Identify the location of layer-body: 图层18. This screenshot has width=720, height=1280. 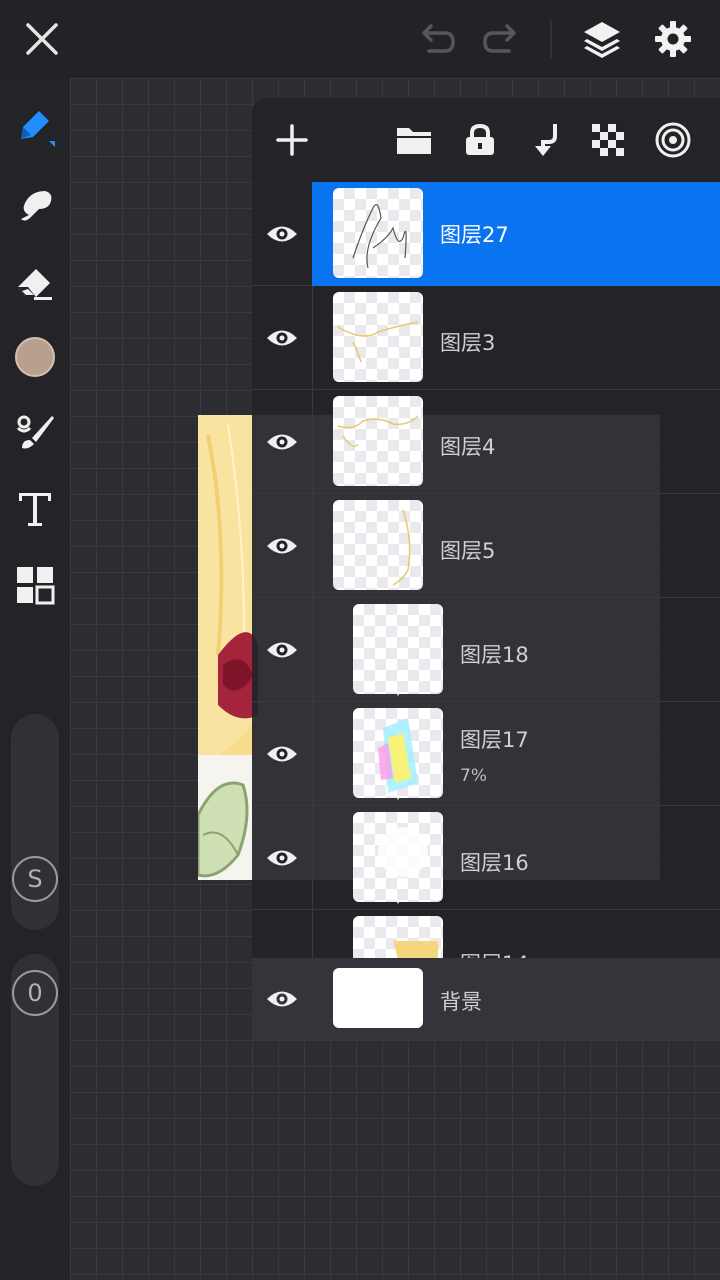
(516, 650).